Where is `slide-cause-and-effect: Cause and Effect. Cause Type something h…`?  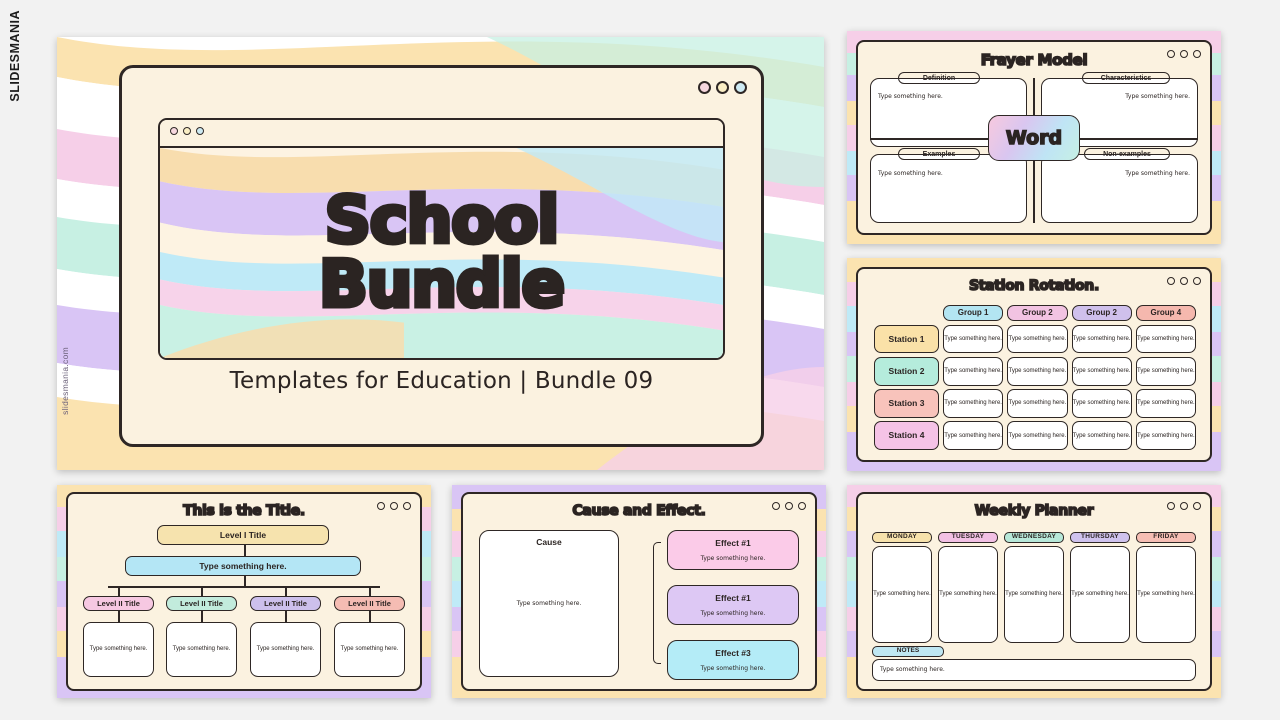 slide-cause-and-effect: Cause and Effect. Cause Type something h… is located at coordinates (639, 591).